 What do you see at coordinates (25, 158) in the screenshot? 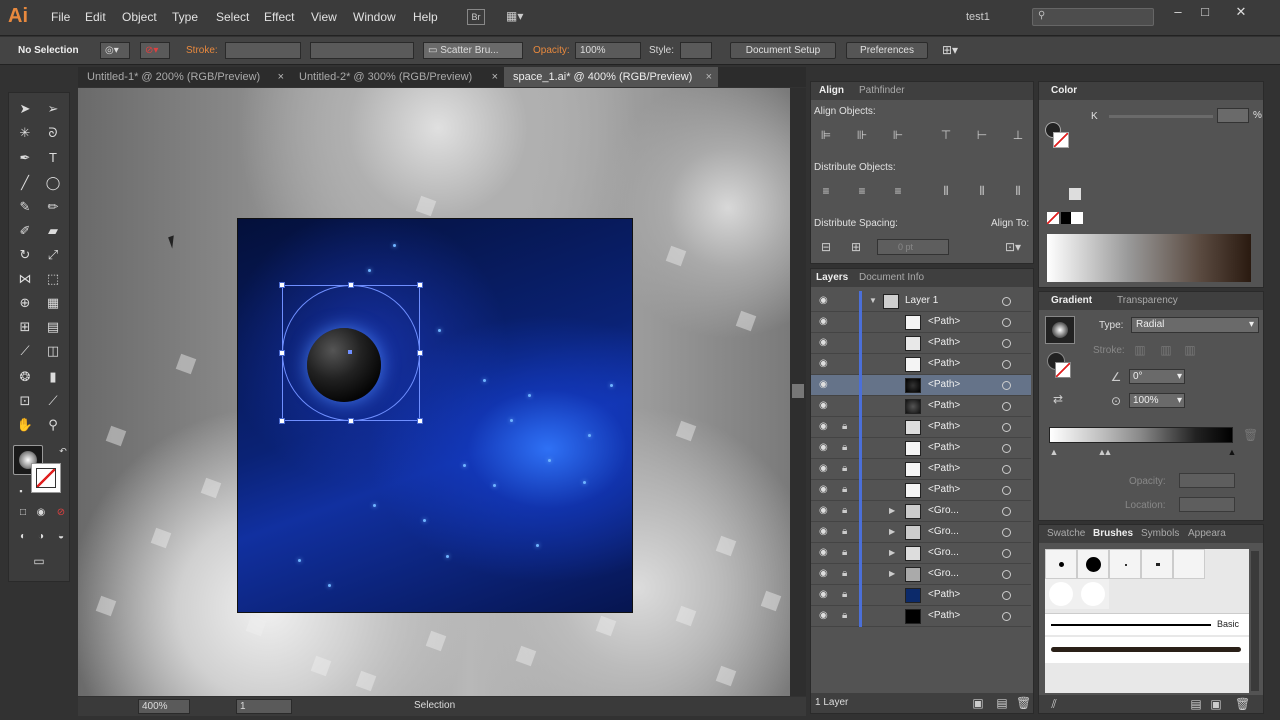
I see `pen-tool-icon: ✒` at bounding box center [25, 158].